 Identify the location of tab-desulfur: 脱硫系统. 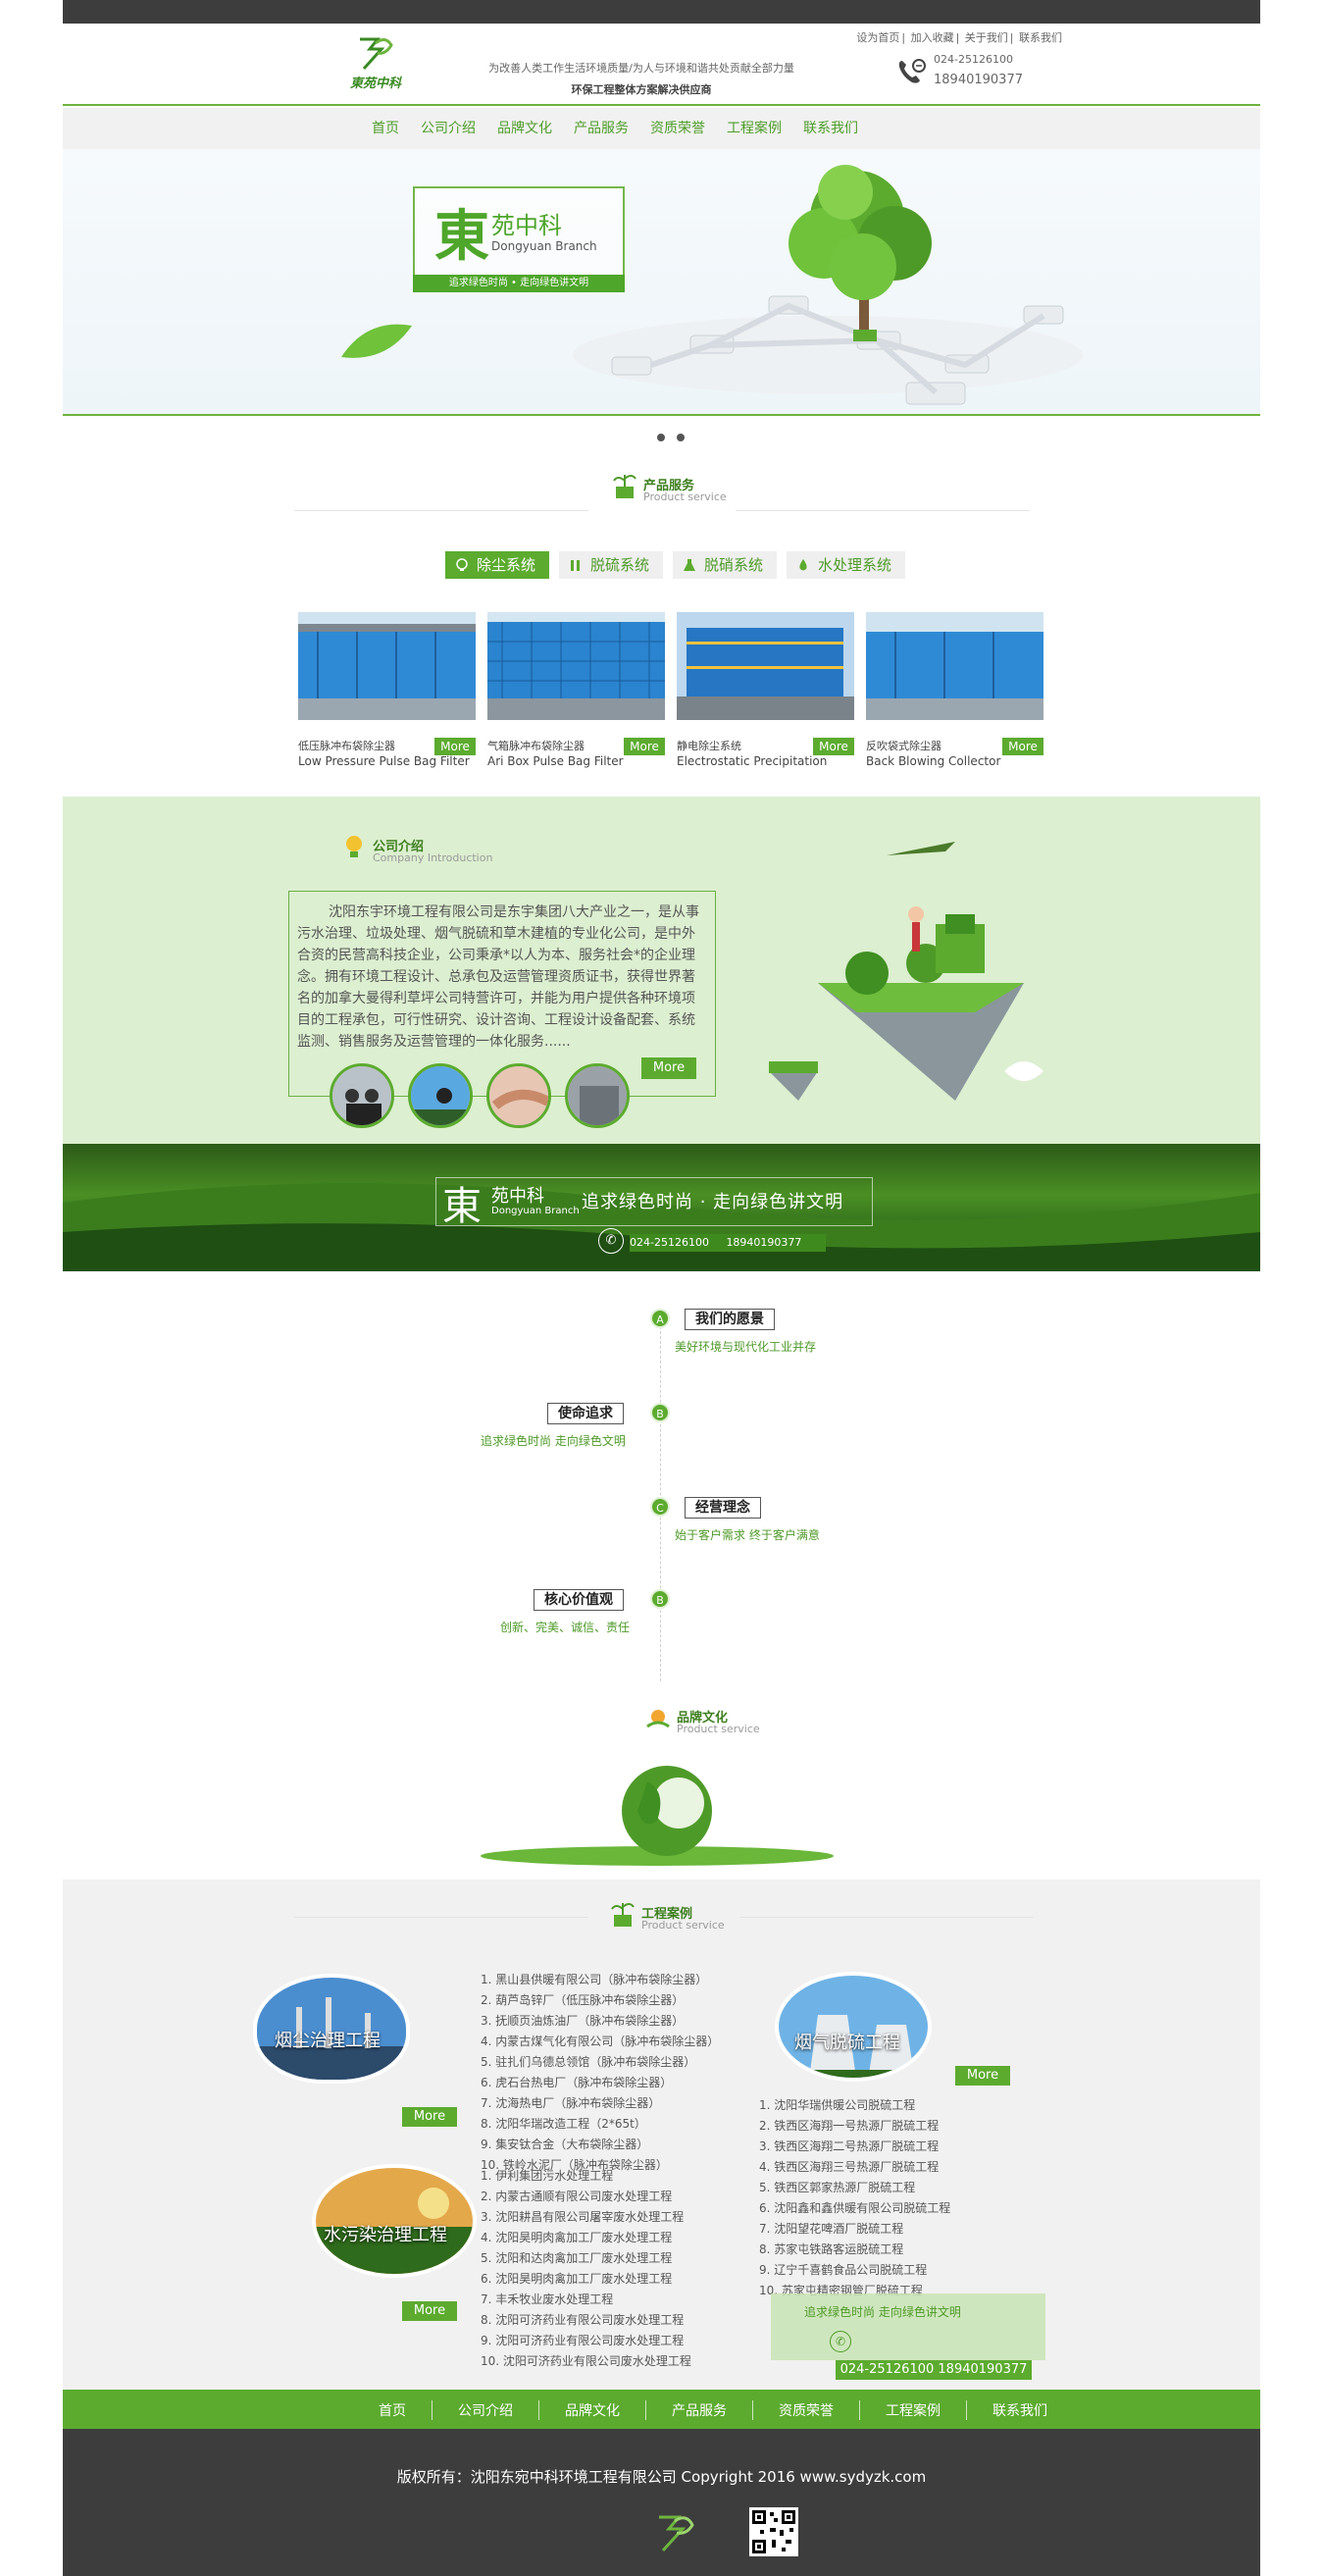
(612, 565).